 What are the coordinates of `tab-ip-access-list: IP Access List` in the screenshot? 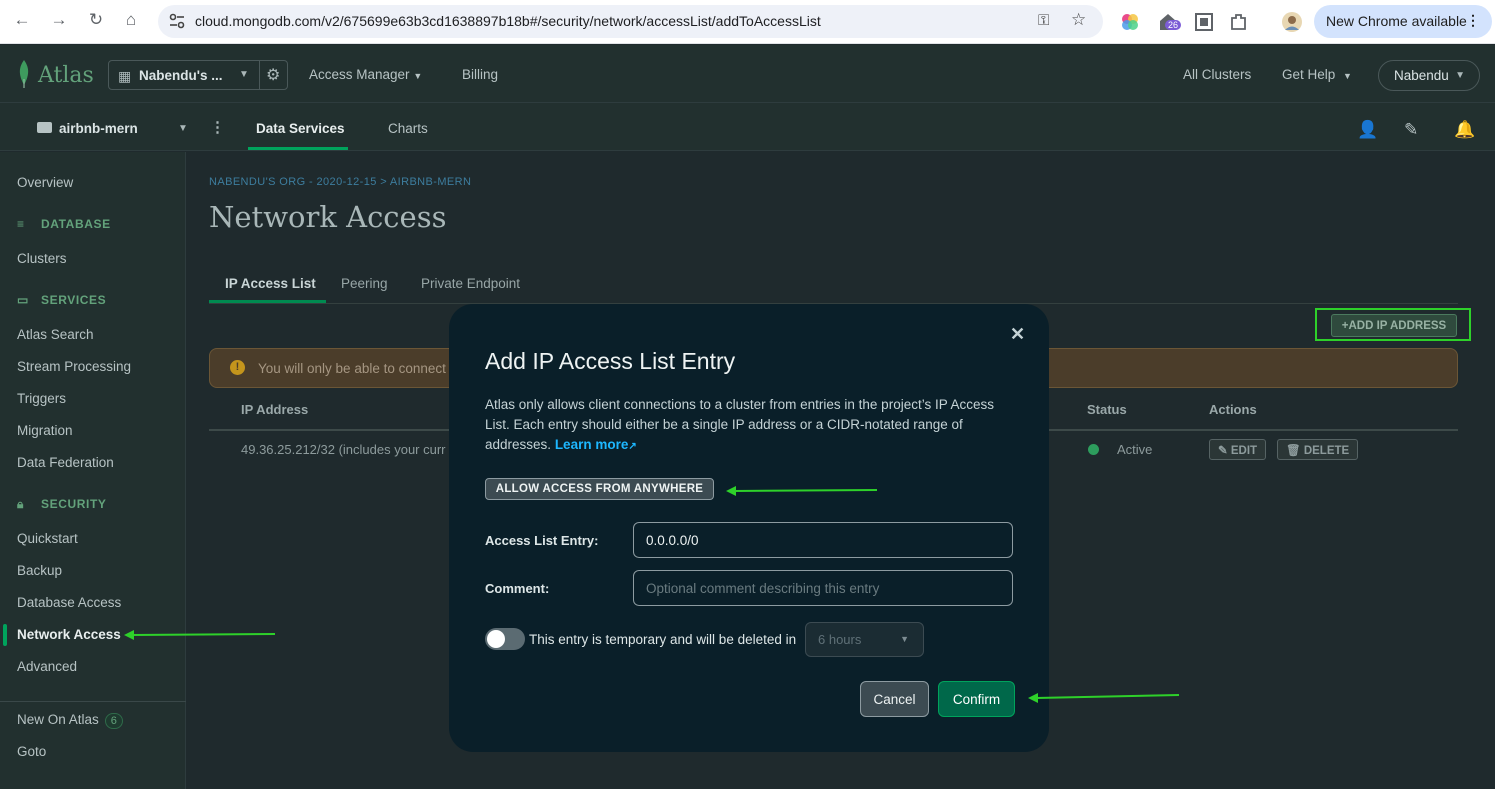 It's located at (270, 283).